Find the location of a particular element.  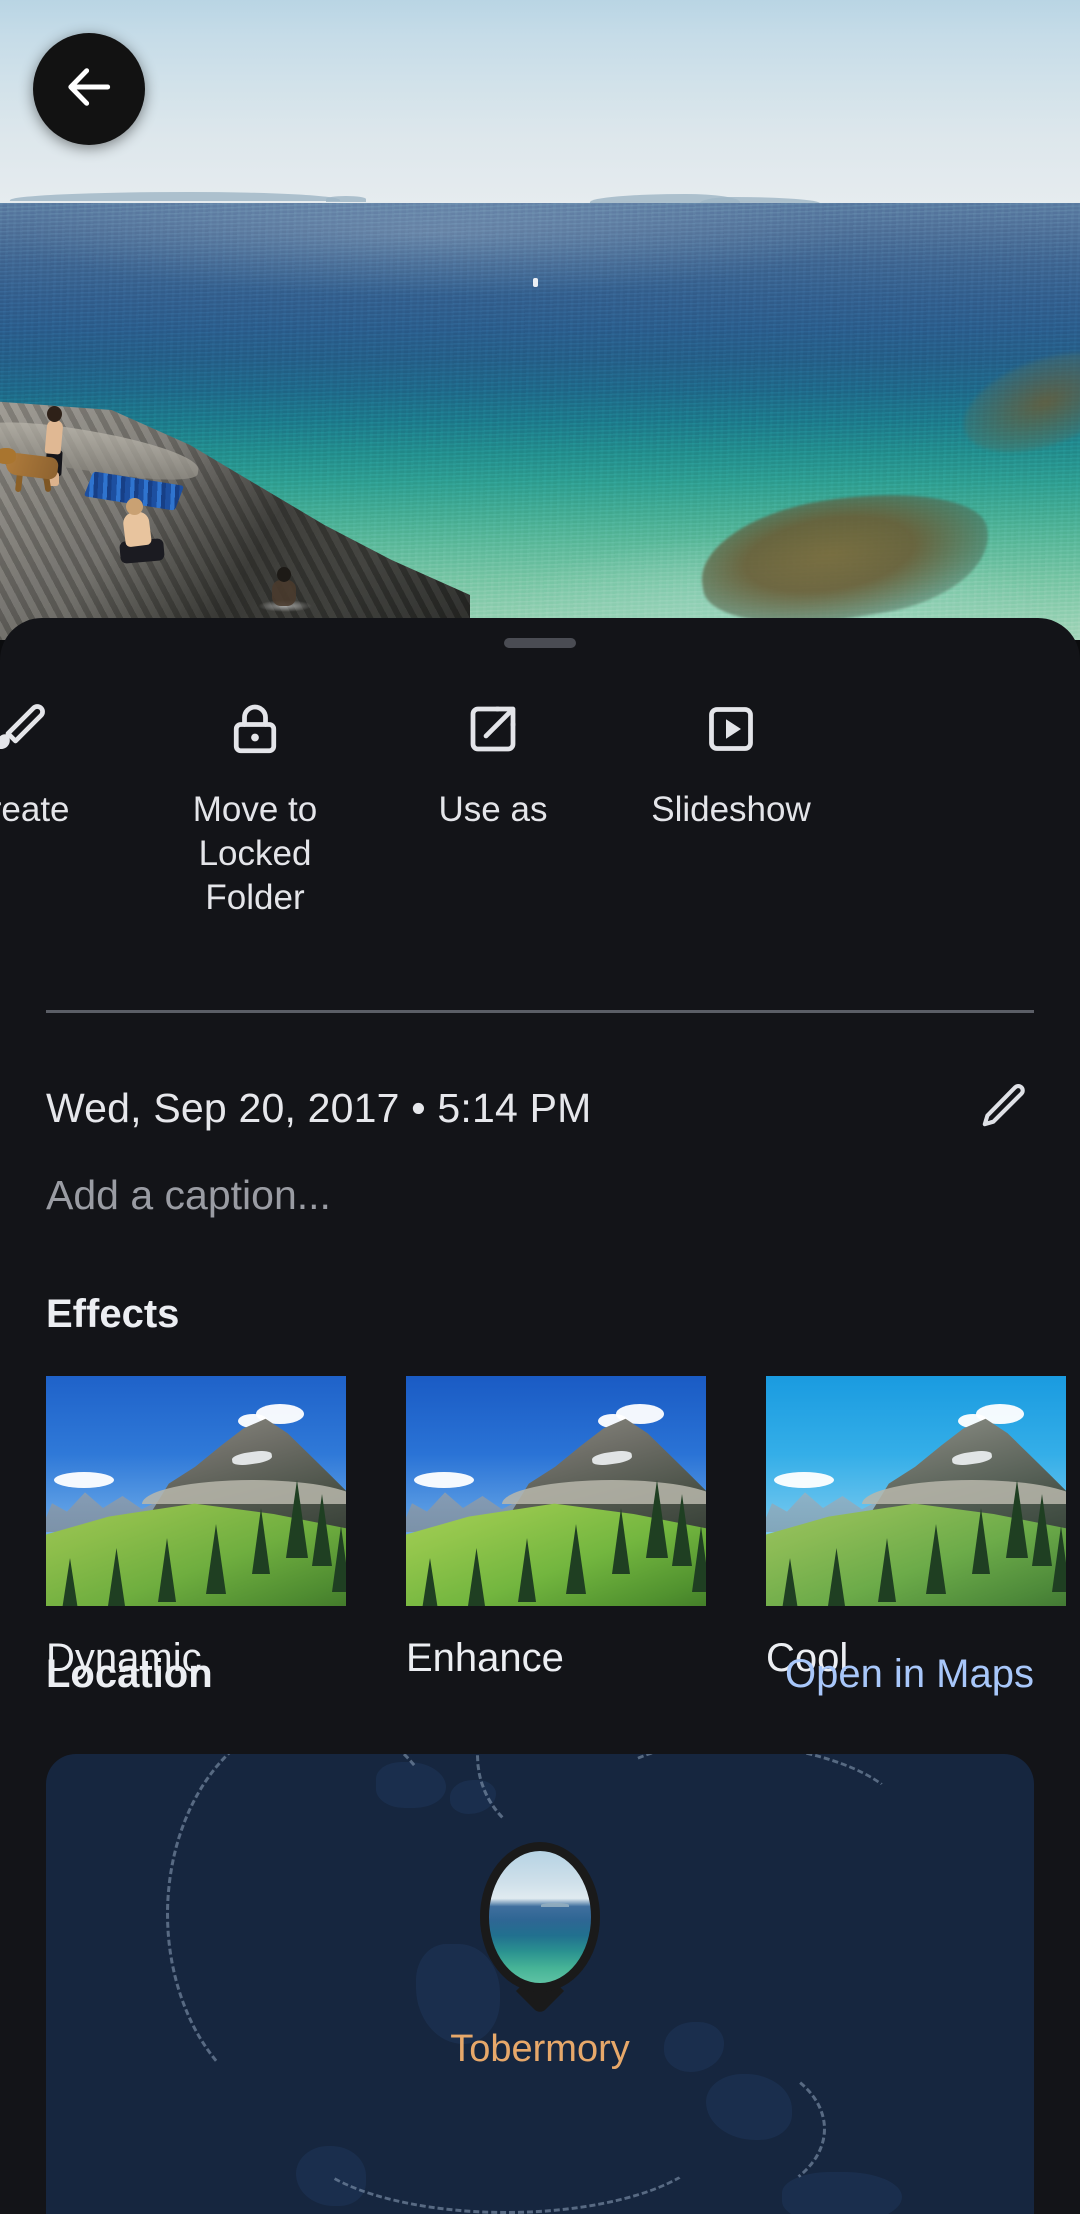

seabird is located at coordinates (535, 282).